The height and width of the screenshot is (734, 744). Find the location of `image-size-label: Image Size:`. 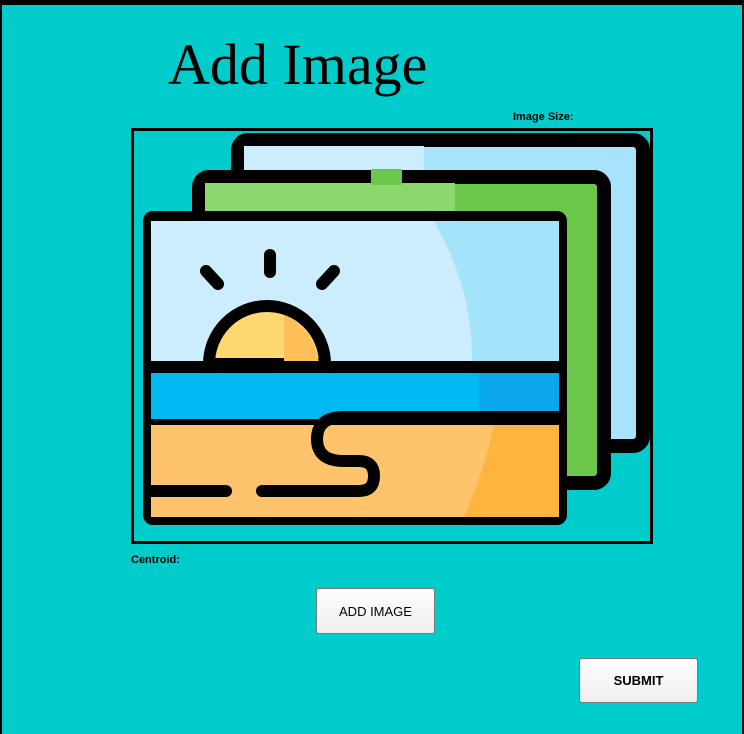

image-size-label: Image Size: is located at coordinates (543, 117).